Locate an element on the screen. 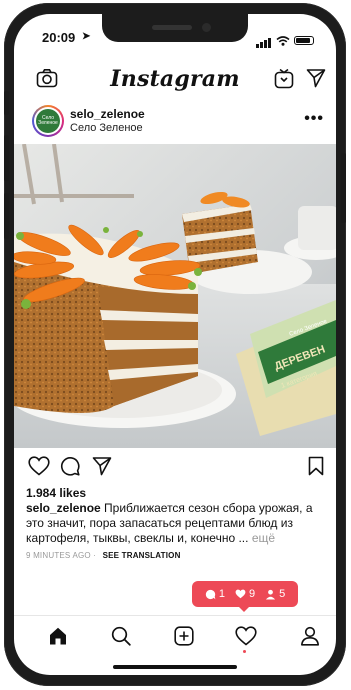 The width and height of the screenshot is (351, 690). post-username: selo_zelenoe is located at coordinates (107, 114).